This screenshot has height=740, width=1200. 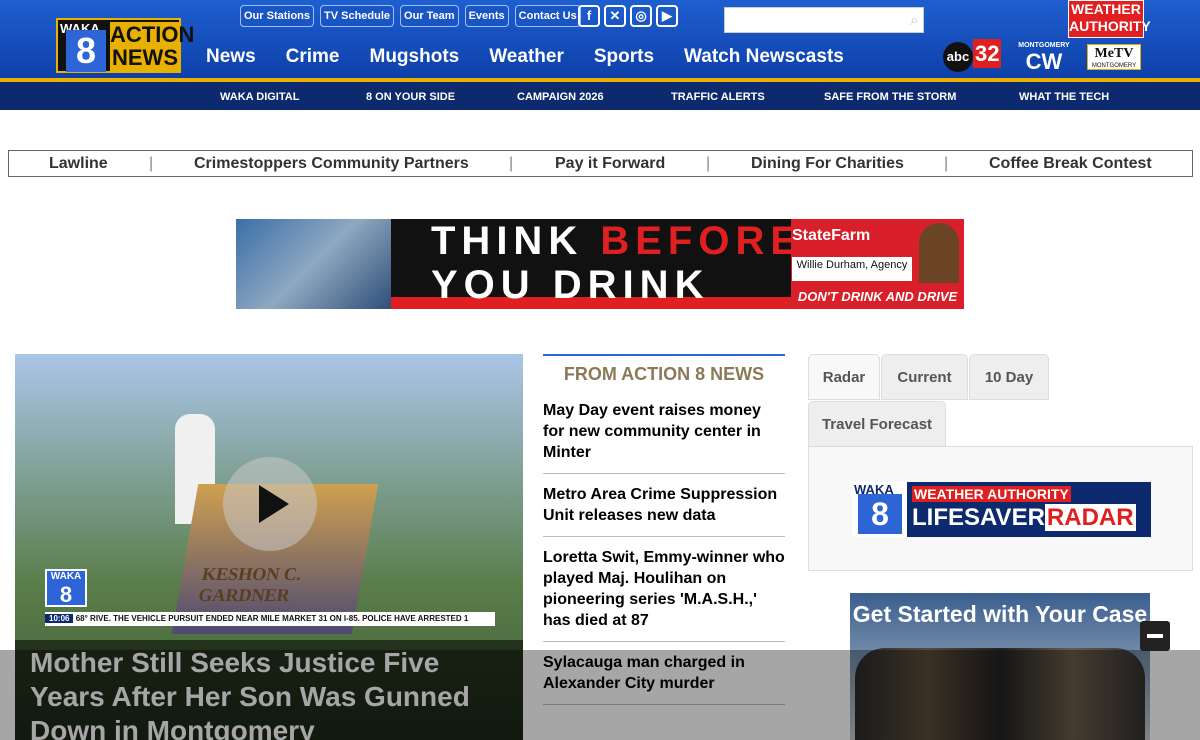 I want to click on bottom-overlay, so click(x=600, y=695).